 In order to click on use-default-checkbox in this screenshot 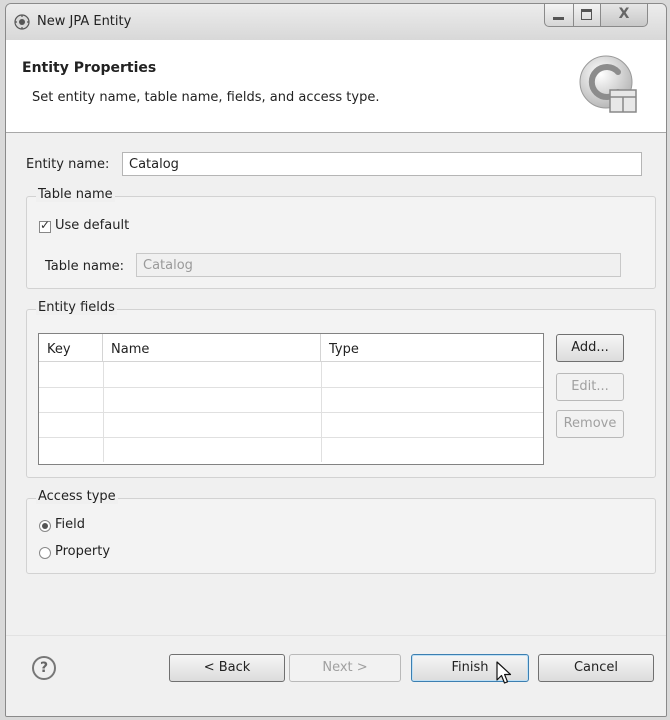, I will do `click(45, 225)`.